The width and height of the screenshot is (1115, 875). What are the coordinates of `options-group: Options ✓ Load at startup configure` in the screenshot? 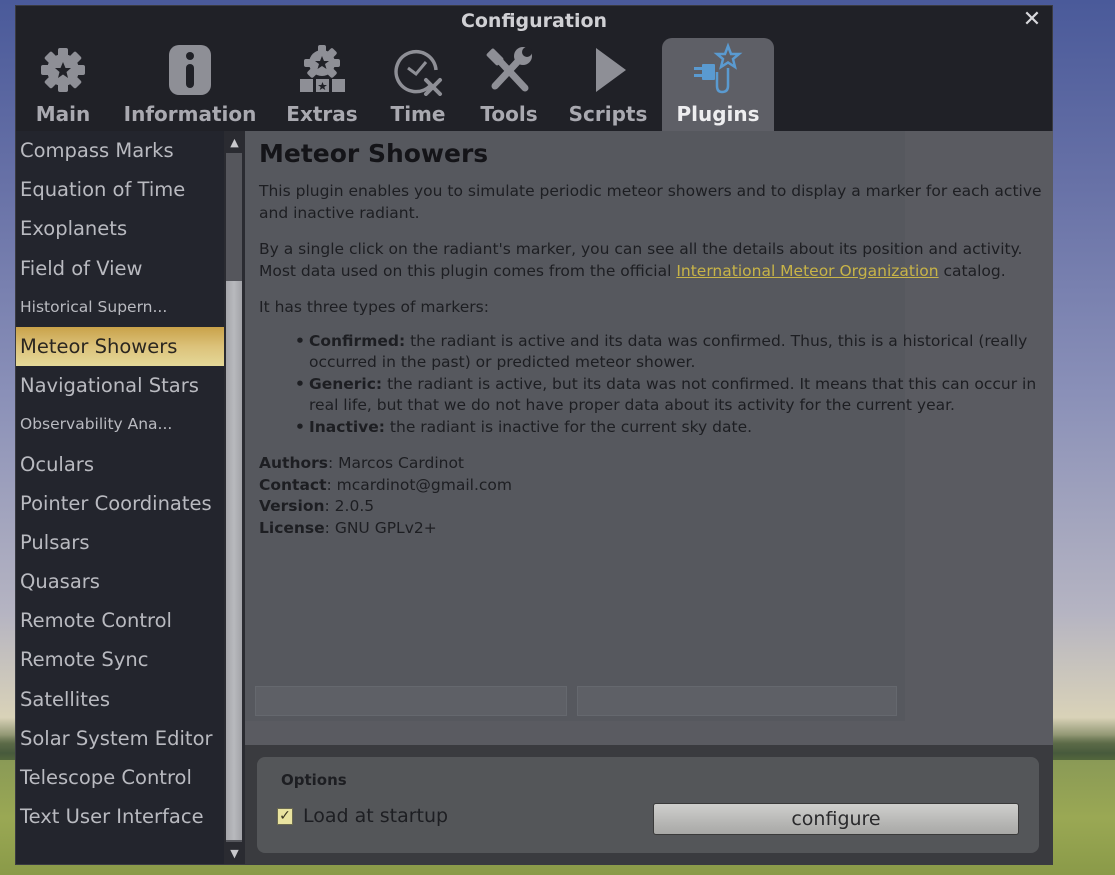 It's located at (648, 805).